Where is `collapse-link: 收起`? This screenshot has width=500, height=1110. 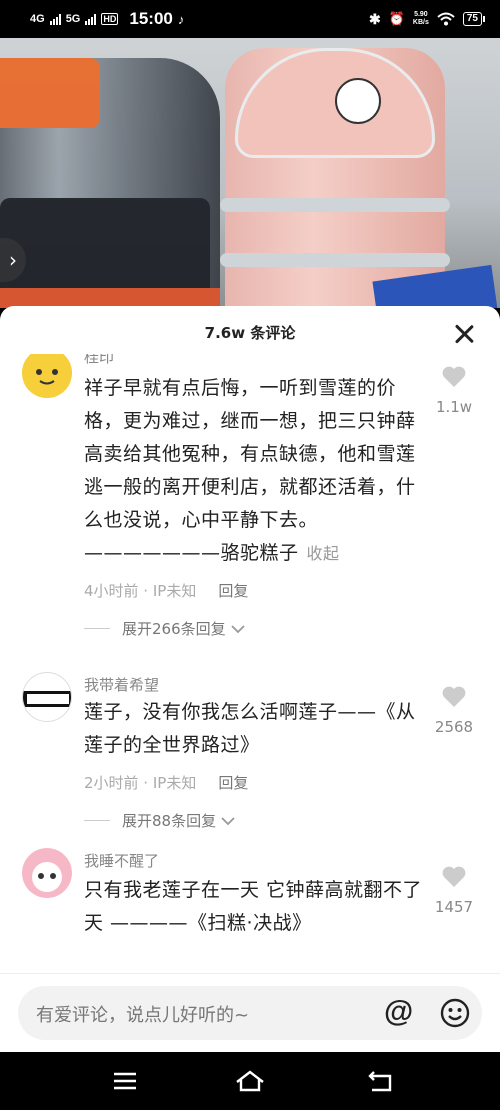 collapse-link: 收起 is located at coordinates (323, 553).